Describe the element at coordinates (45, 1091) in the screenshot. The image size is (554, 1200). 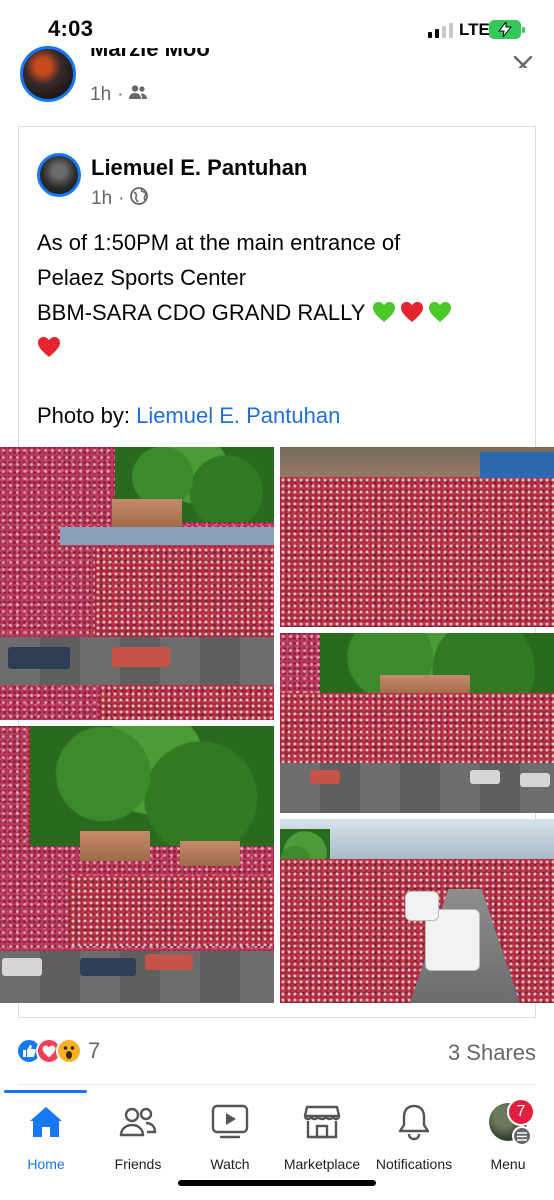
I see `active-tab-indicator` at that location.